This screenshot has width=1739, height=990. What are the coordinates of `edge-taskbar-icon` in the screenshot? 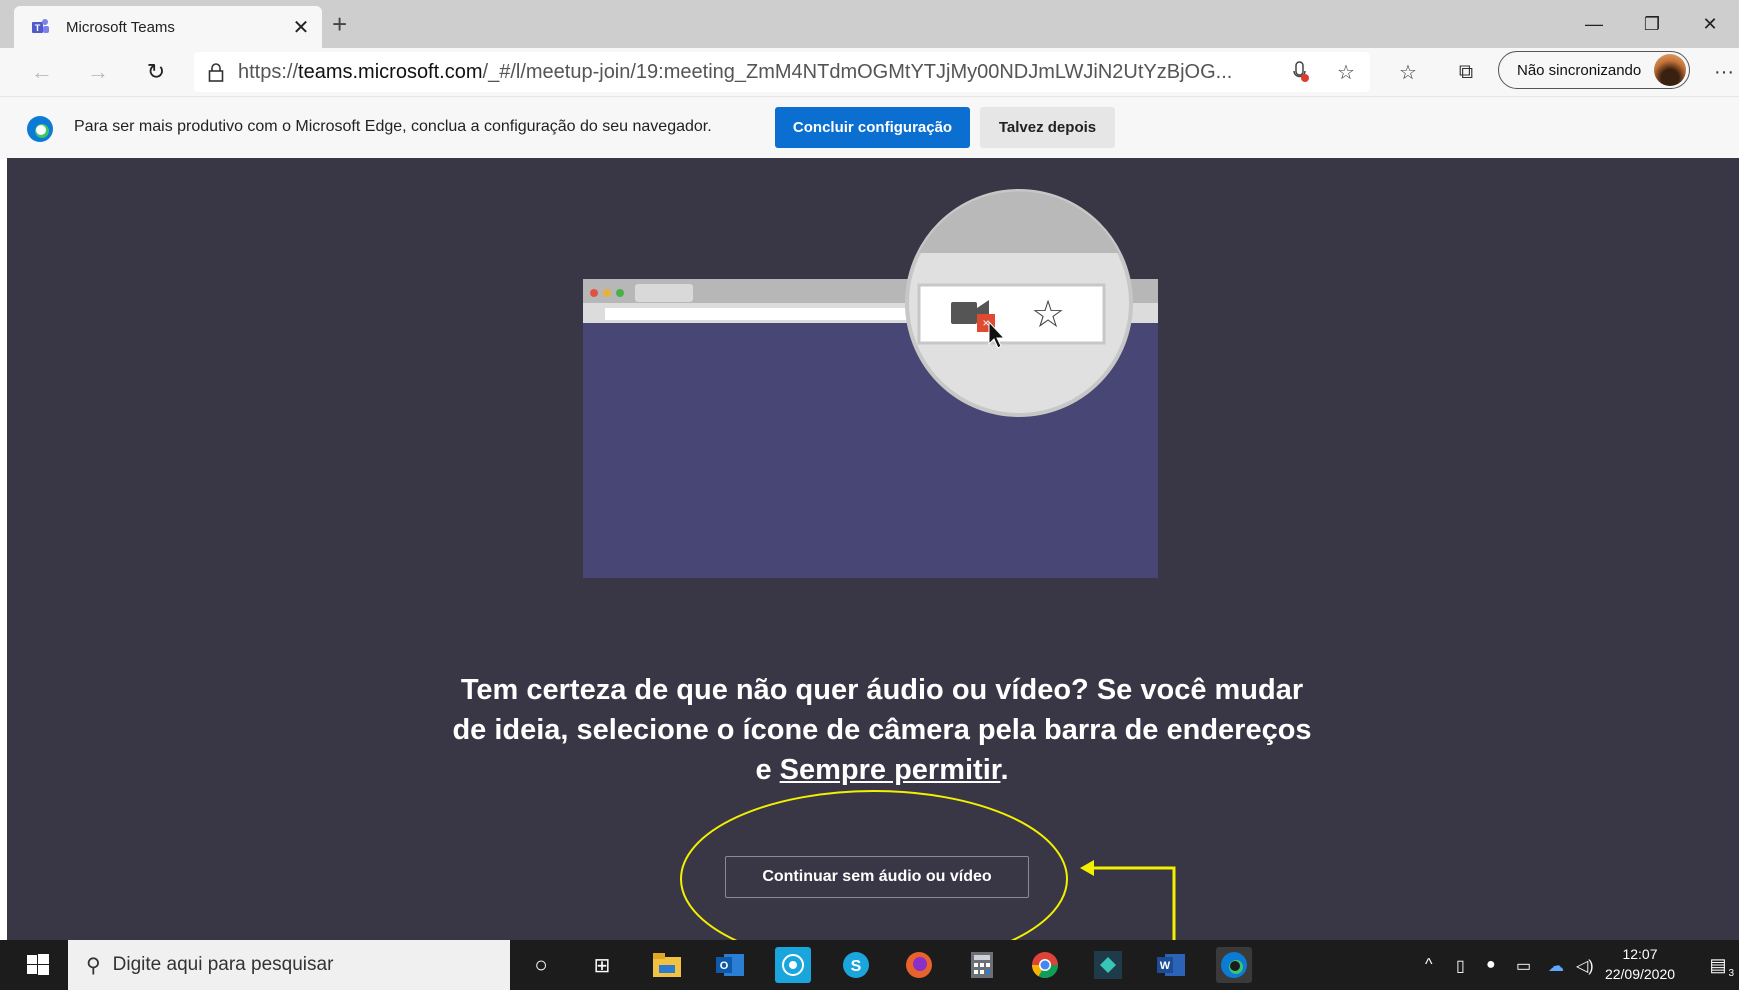 It's located at (1234, 965).